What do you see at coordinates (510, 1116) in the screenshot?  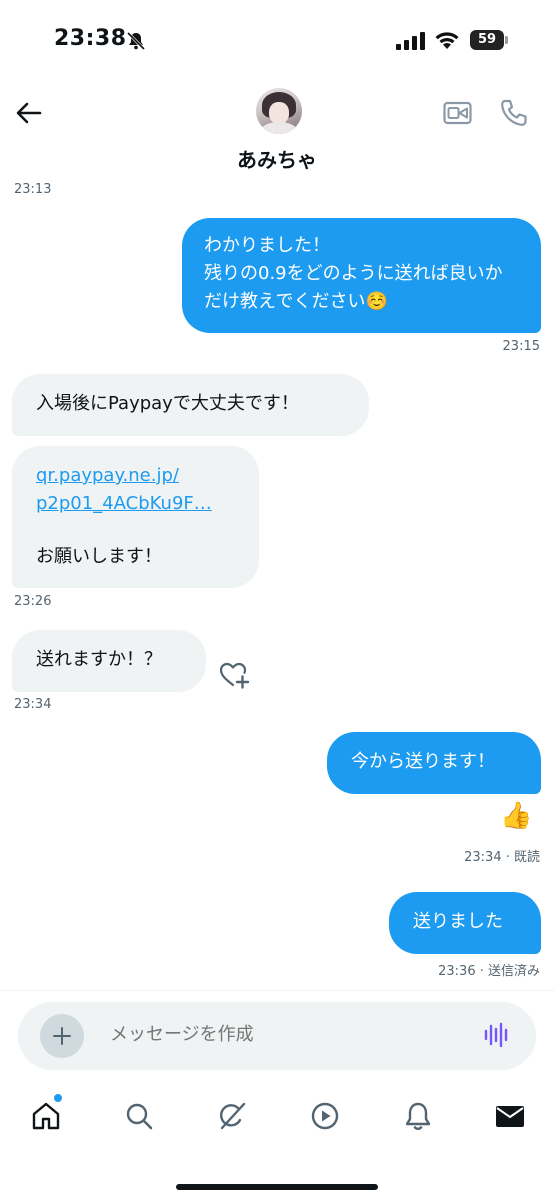 I see `mail-icon` at bounding box center [510, 1116].